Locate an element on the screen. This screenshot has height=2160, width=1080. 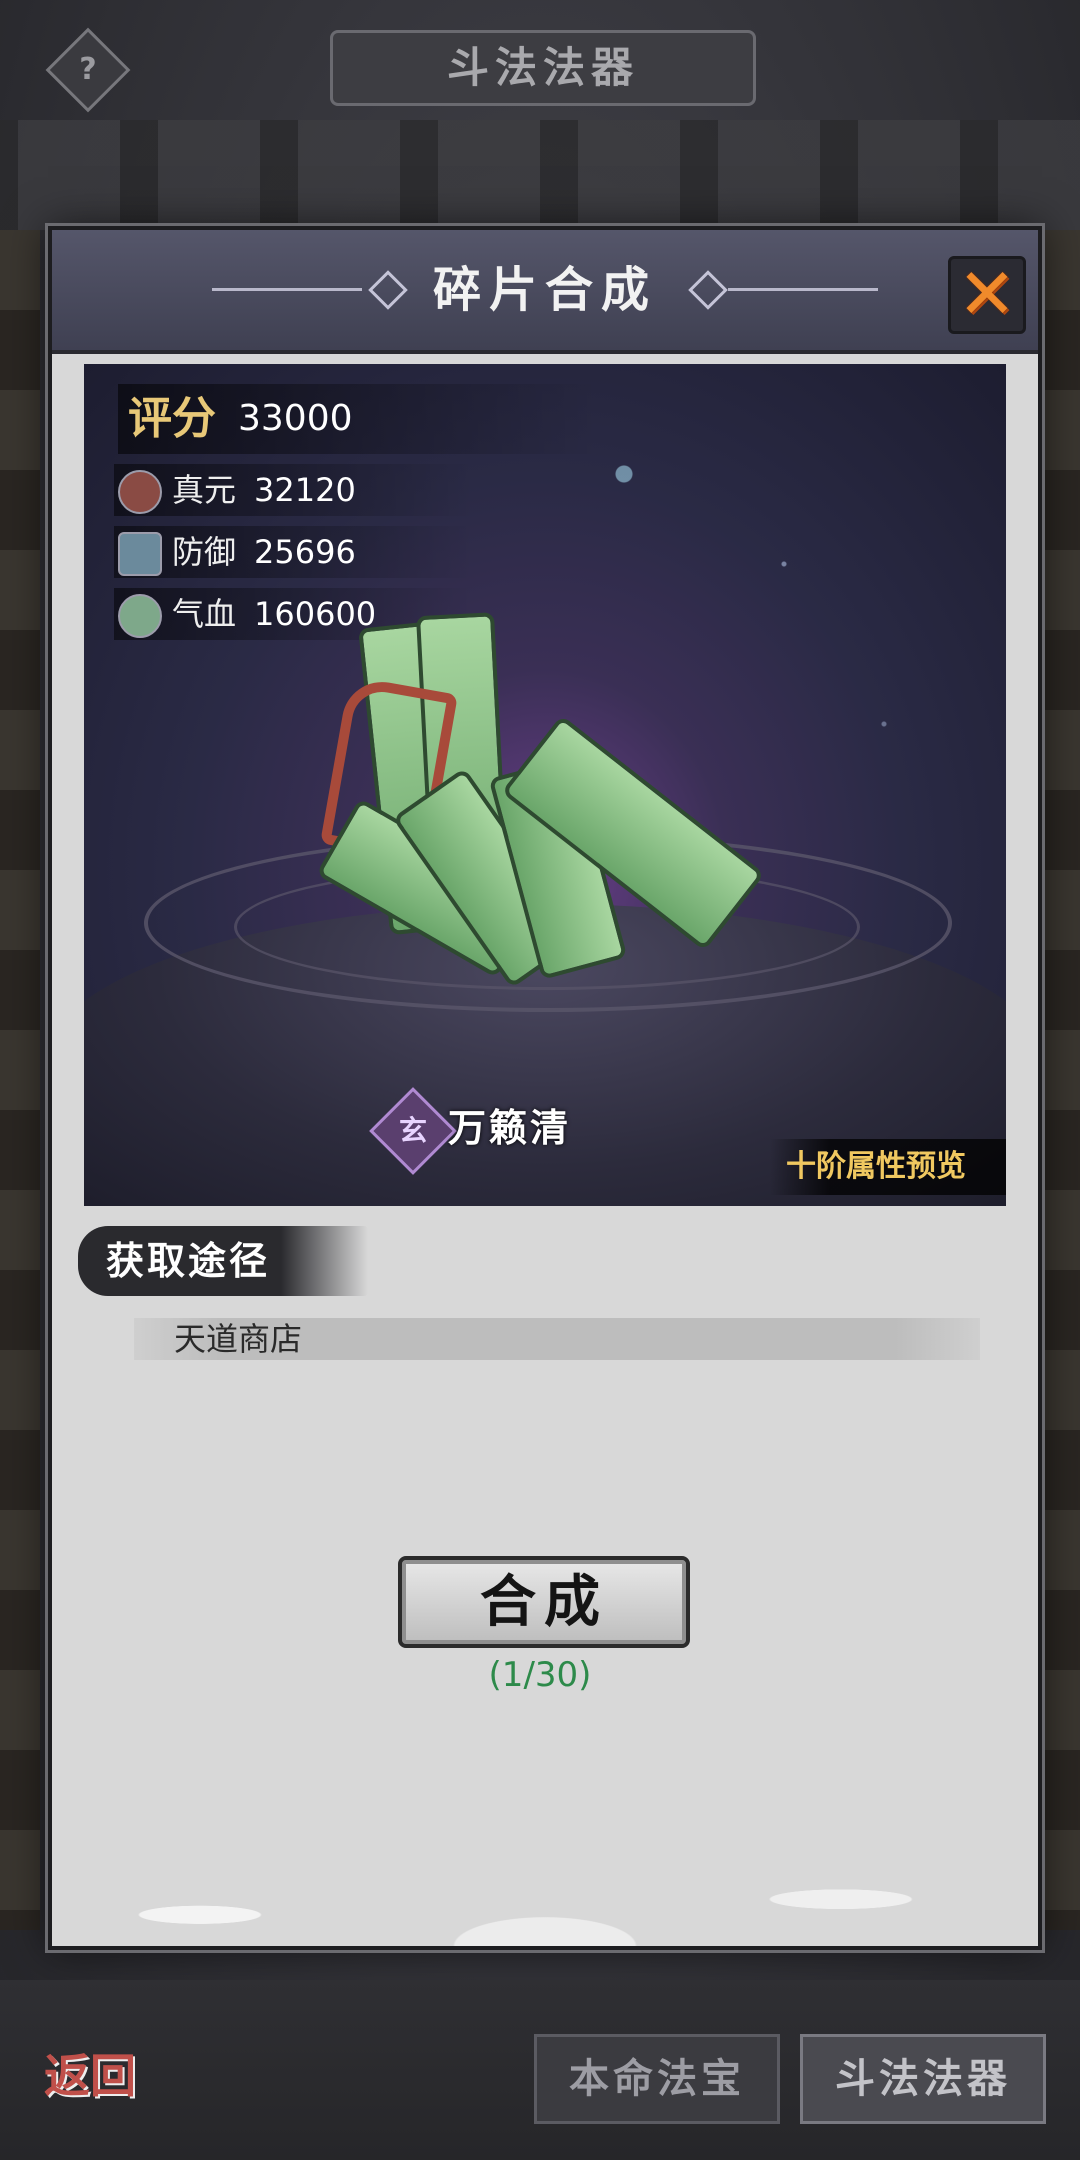
back-icon: 返回 is located at coordinates (90, 2076).